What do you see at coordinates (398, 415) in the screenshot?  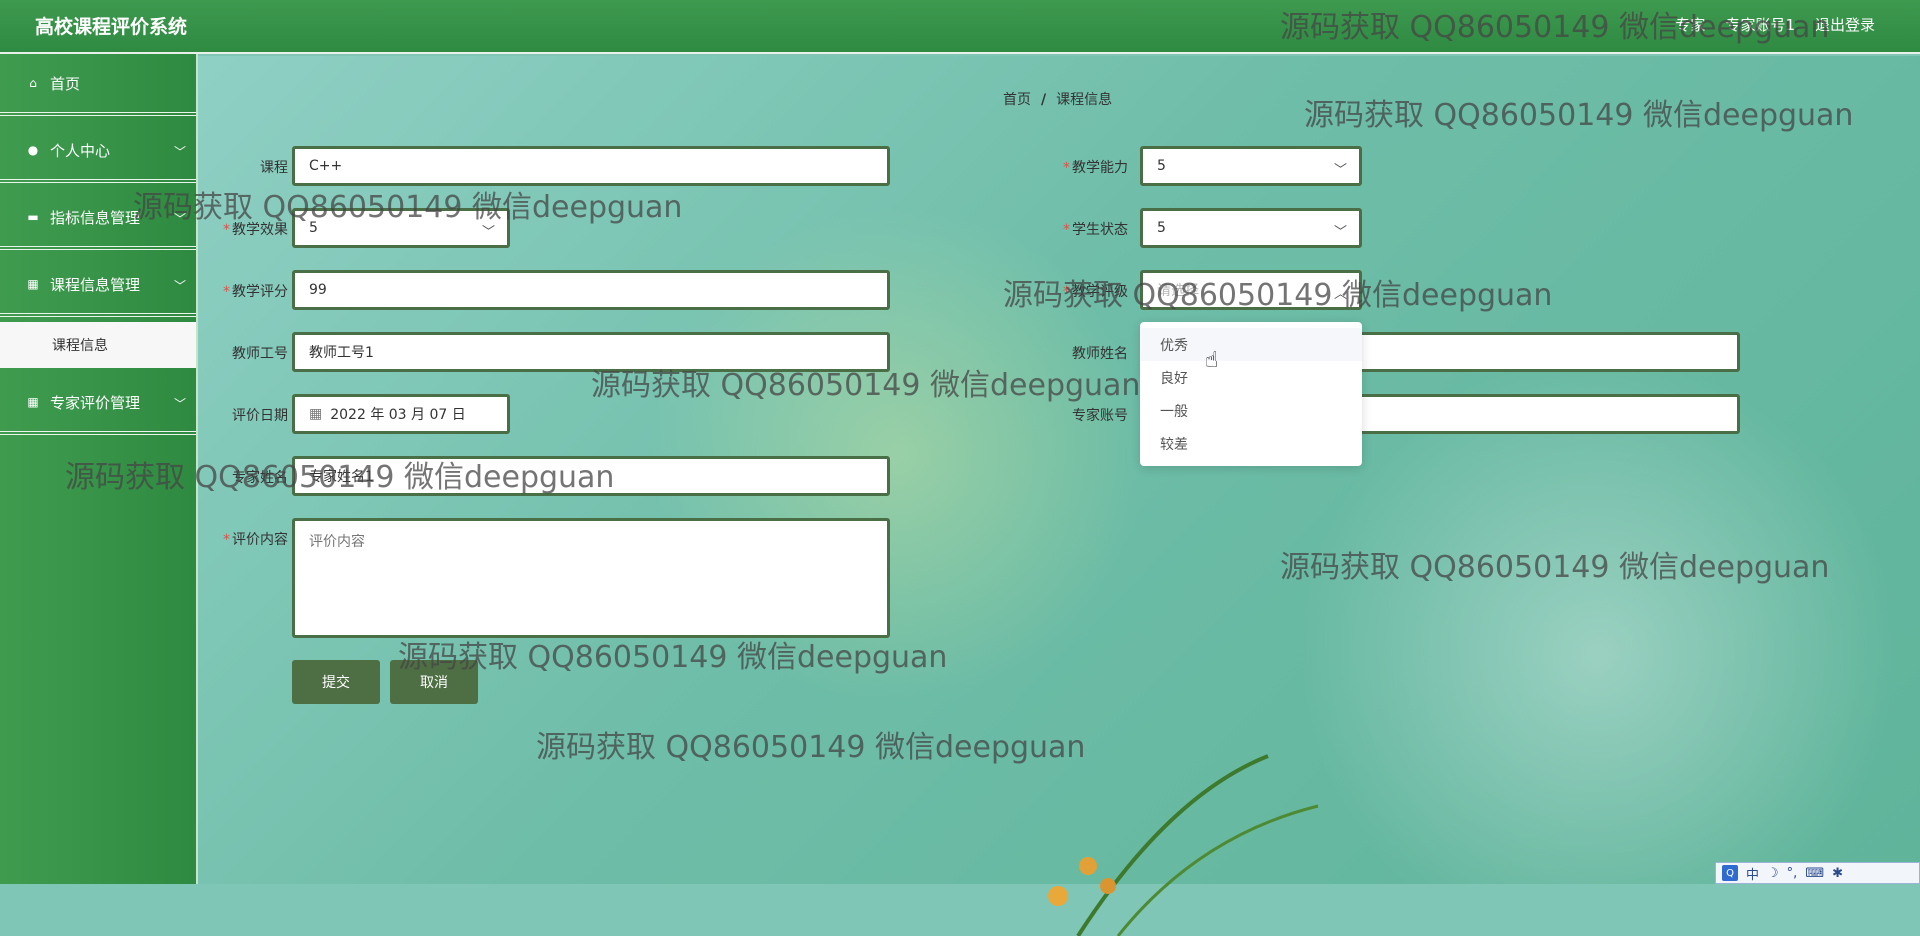 I see `eval-date-value: 2022 年 03 月 07 日` at bounding box center [398, 415].